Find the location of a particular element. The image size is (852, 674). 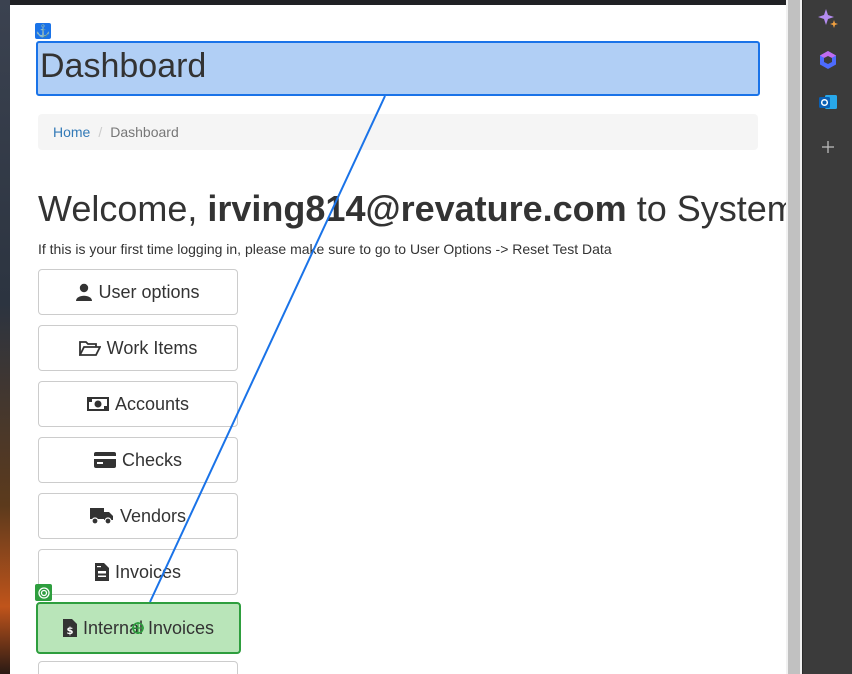

menu-label: User options is located at coordinates (149, 291).